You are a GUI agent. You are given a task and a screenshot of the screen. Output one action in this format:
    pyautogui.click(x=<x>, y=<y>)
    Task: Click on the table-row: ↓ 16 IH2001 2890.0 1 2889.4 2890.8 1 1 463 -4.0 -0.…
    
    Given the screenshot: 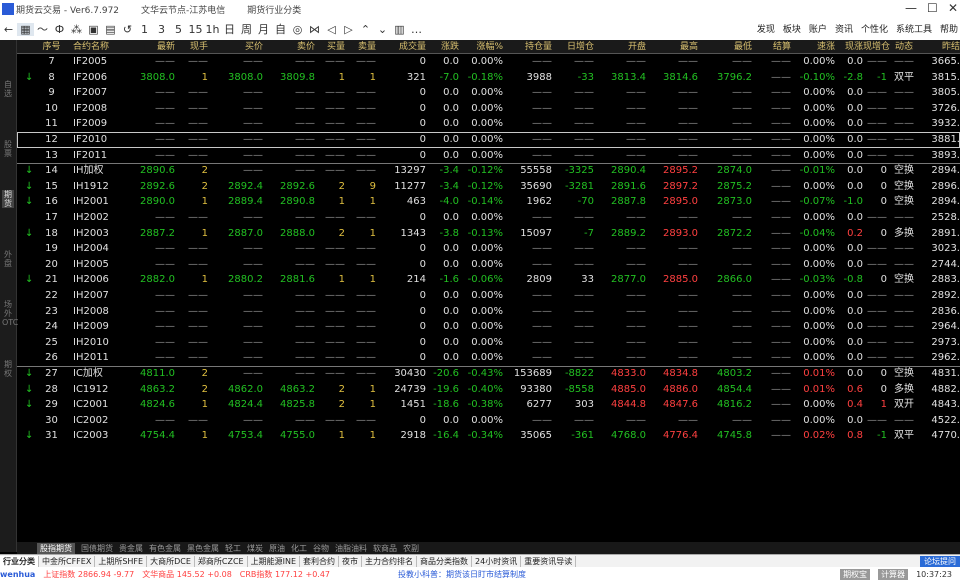 What is the action you would take?
    pyautogui.click(x=488, y=202)
    